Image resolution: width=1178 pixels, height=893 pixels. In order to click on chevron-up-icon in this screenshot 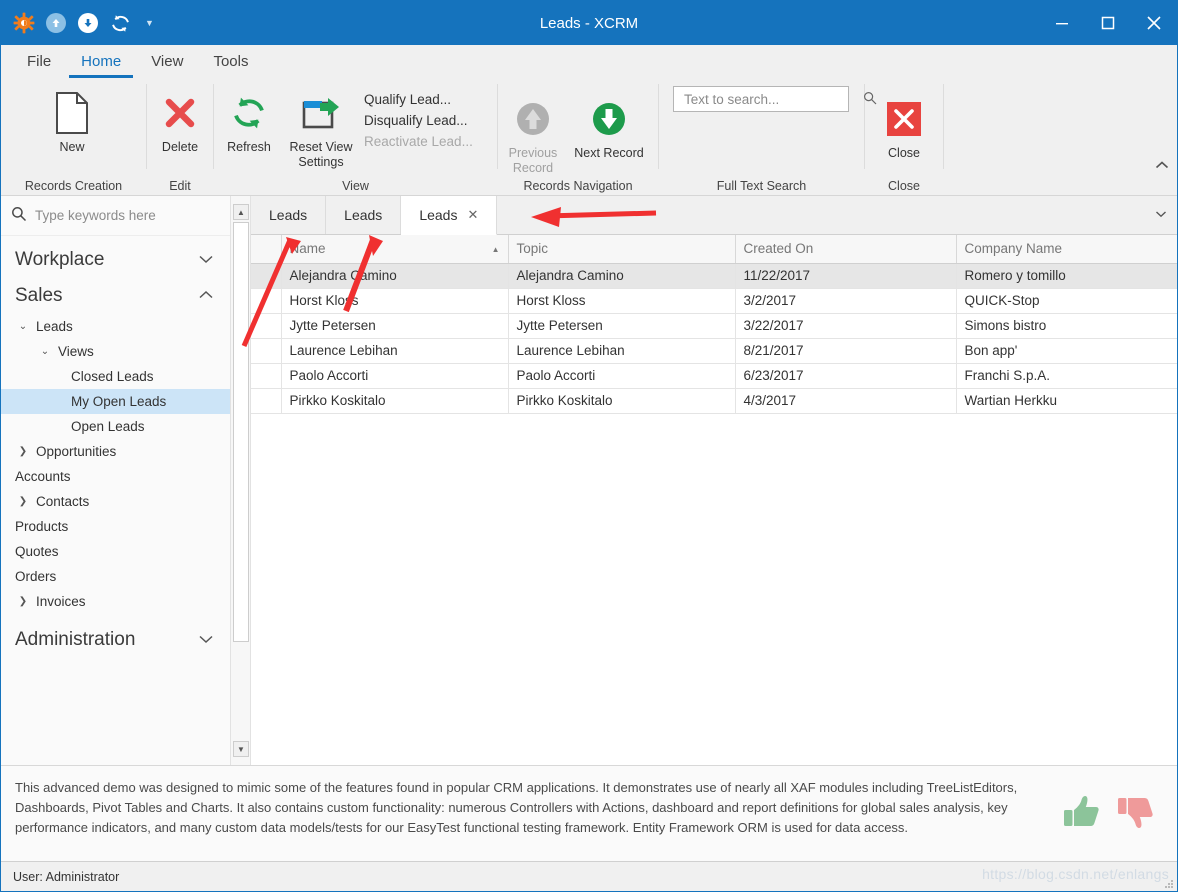, I will do `click(1162, 167)`.